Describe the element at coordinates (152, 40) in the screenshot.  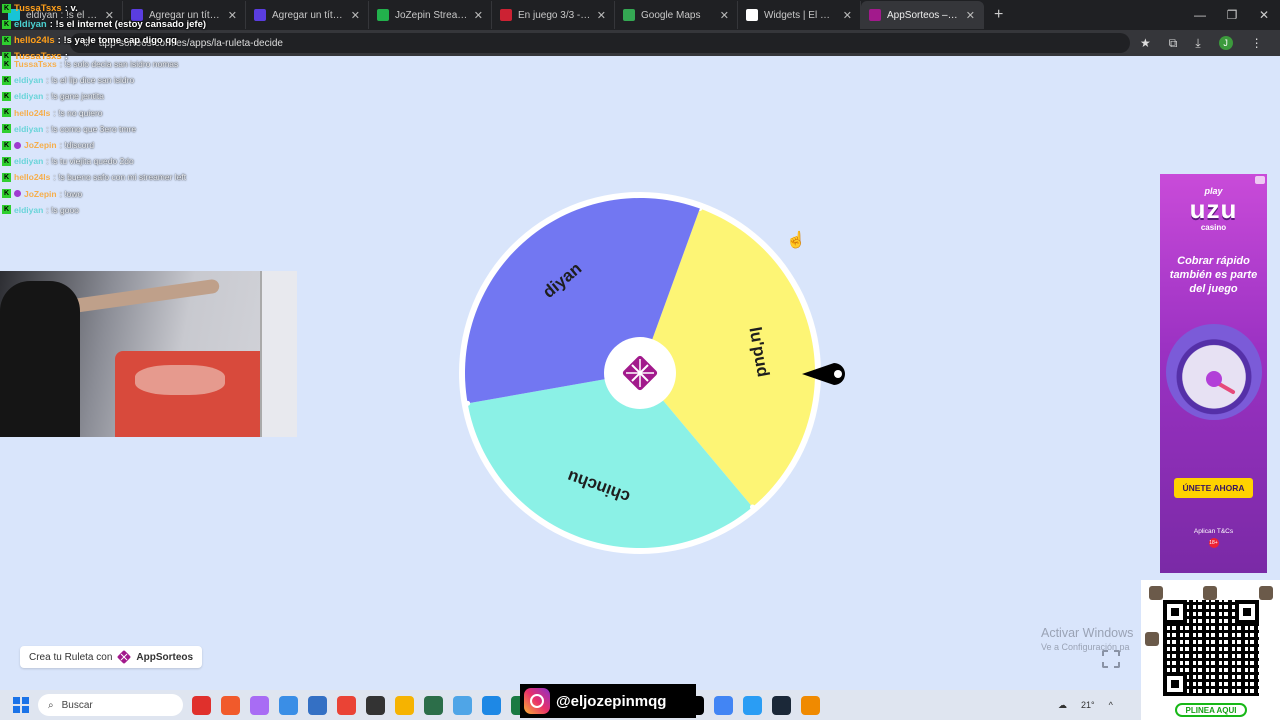
I see `chat-message: Khello24ls: !s ya le tome cap digo qq` at that location.